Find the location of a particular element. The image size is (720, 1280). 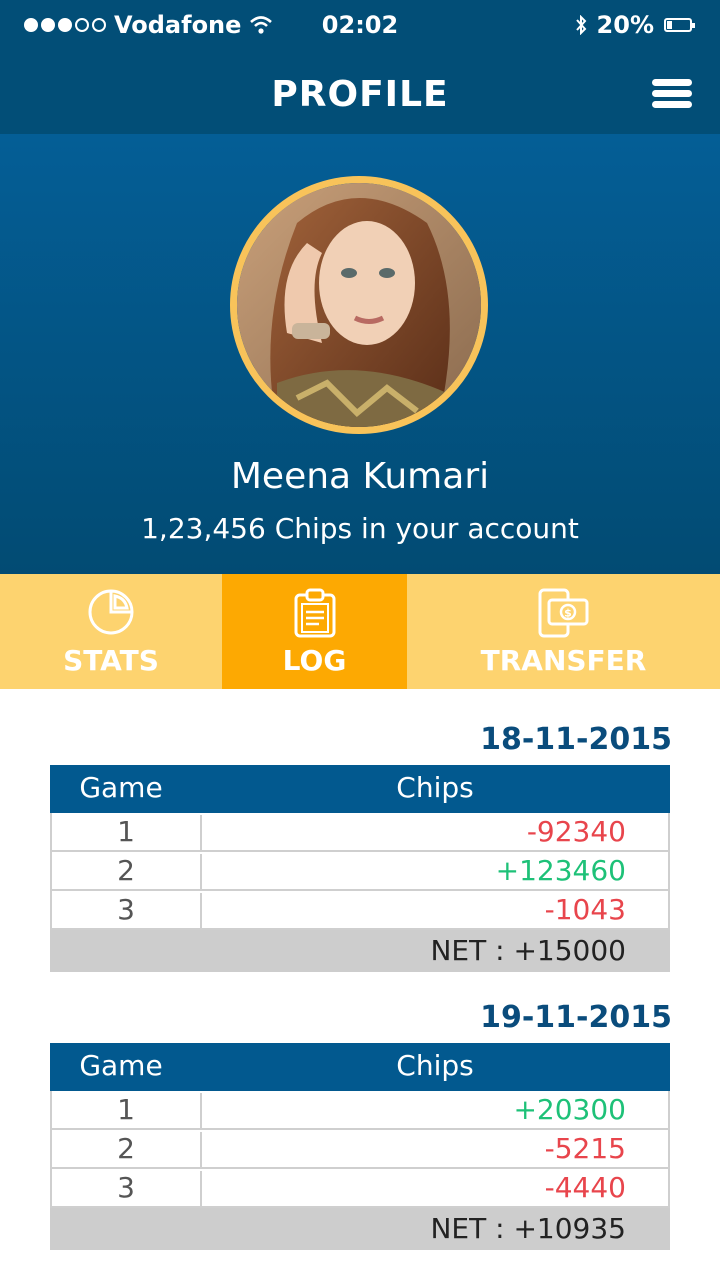

tab-label-stats: STATS is located at coordinates (111, 660).